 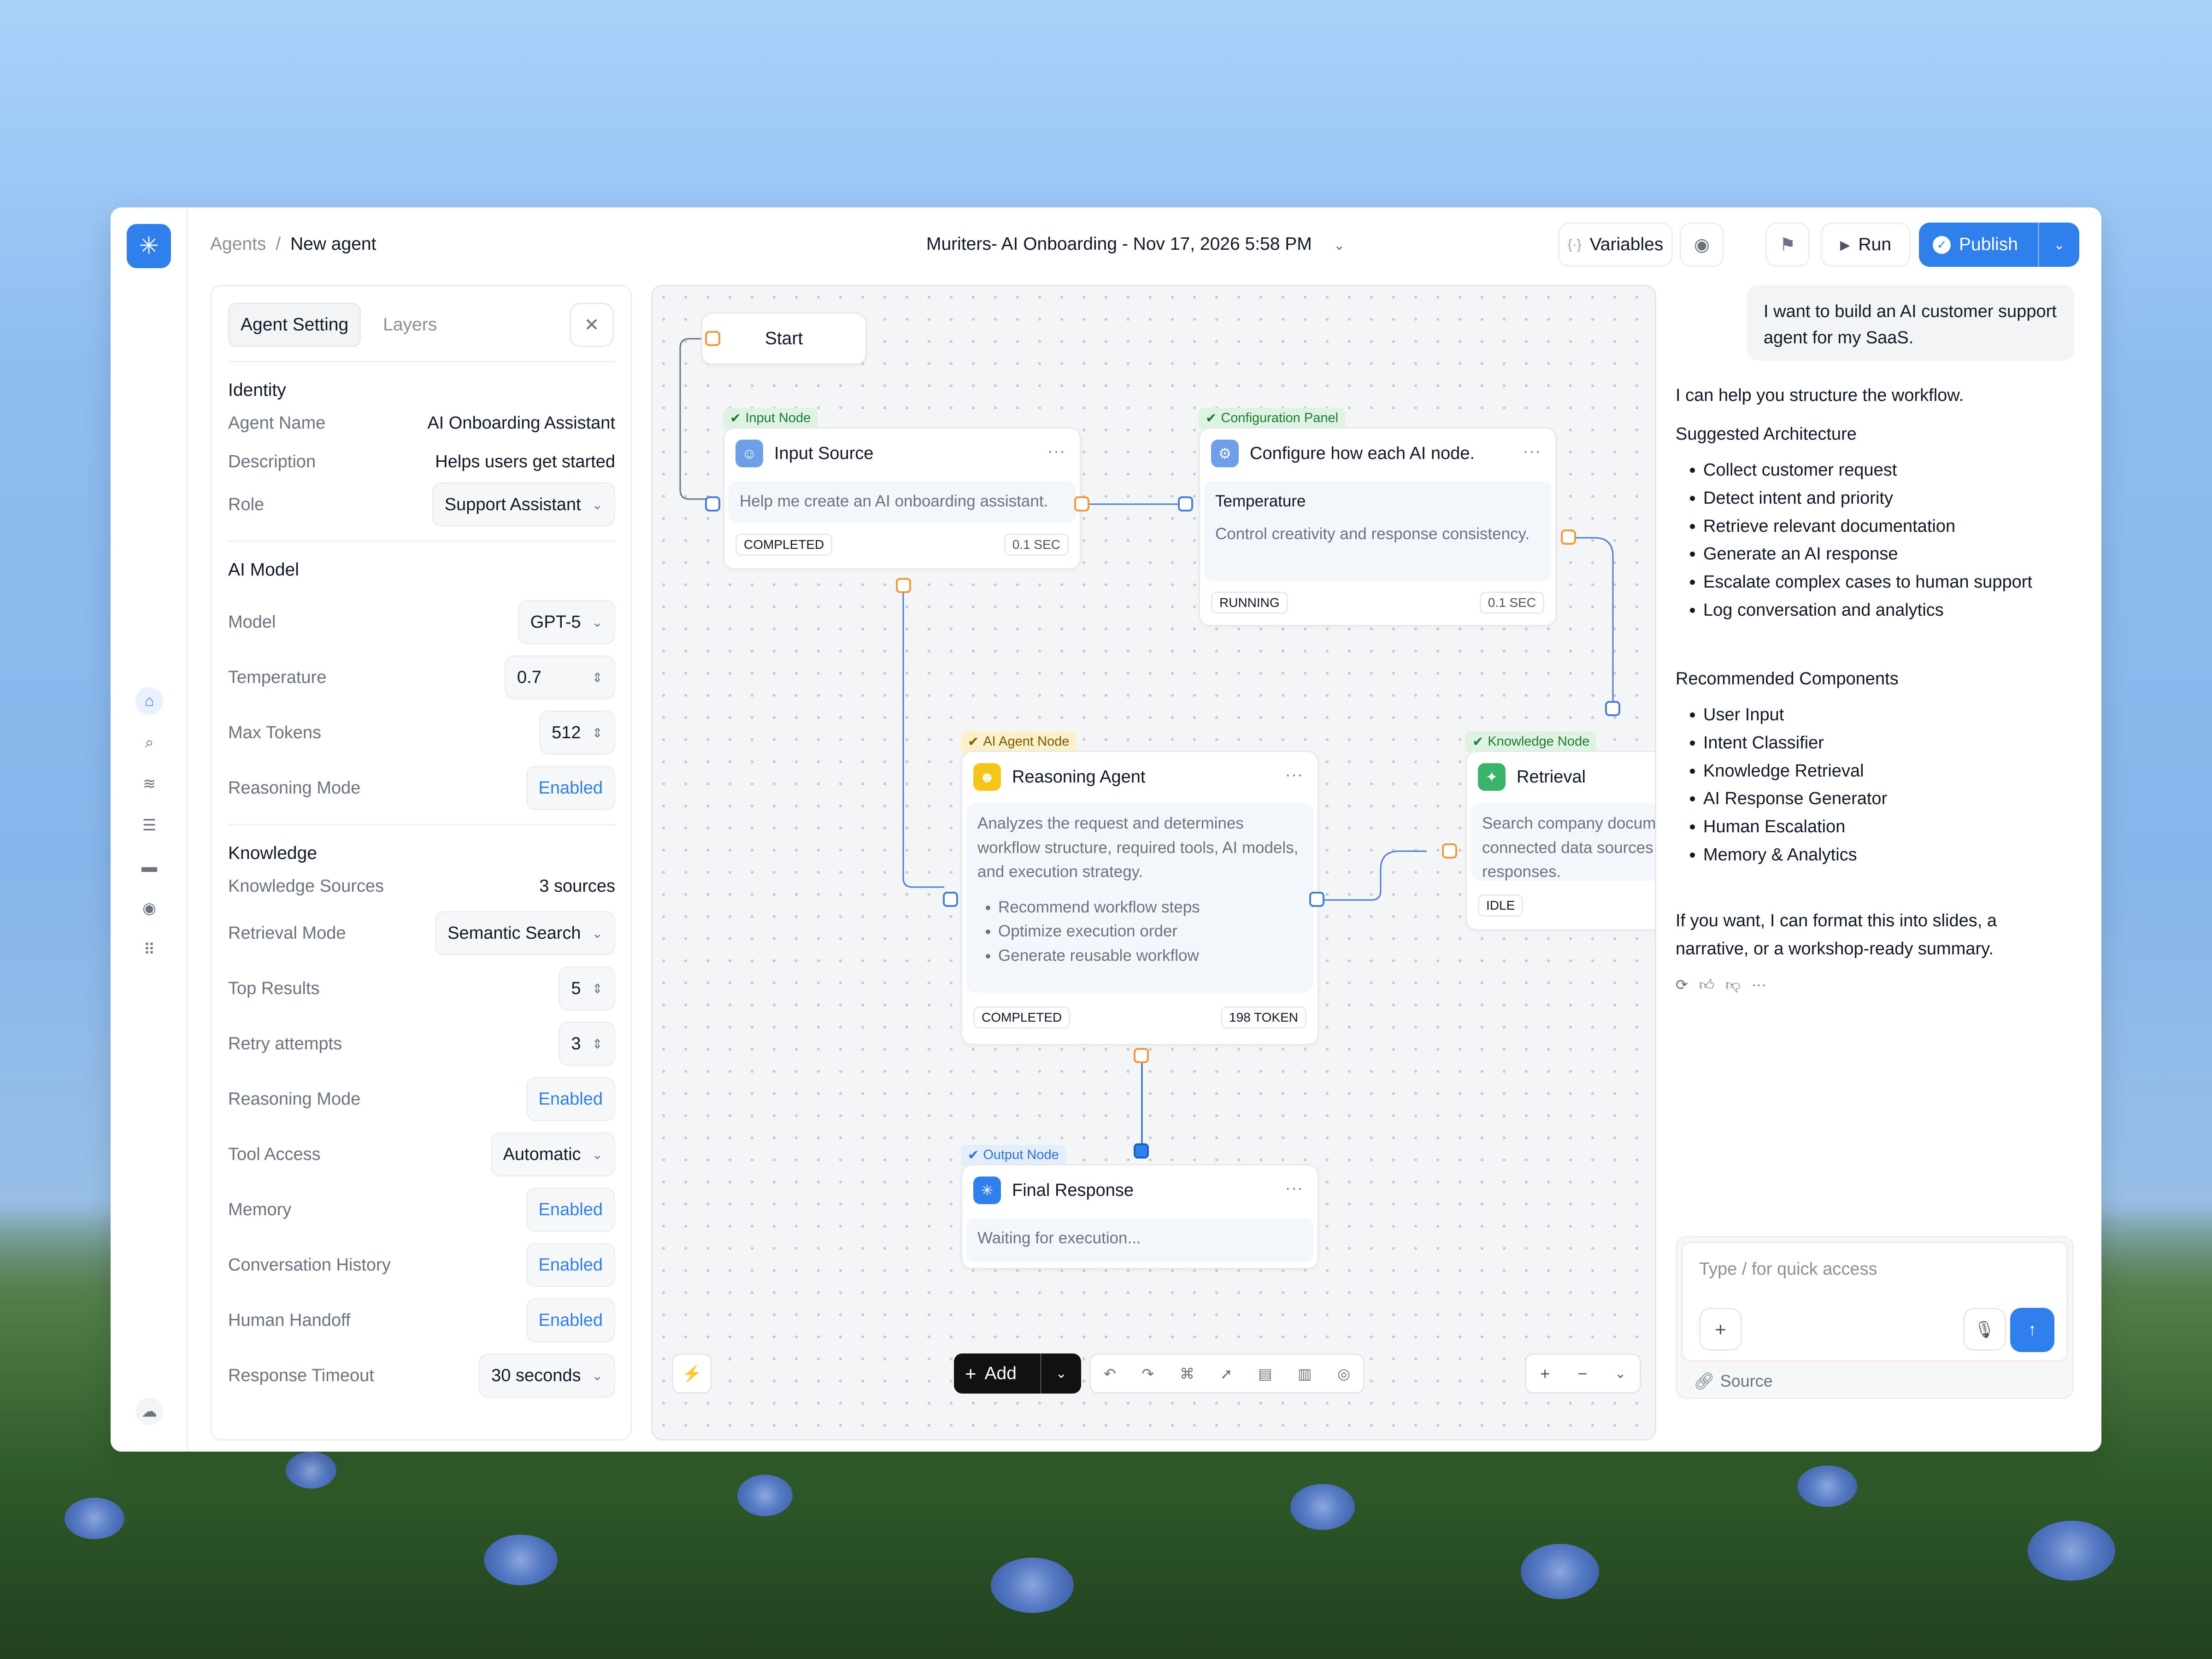 What do you see at coordinates (1053, 1190) in the screenshot?
I see `output-node-header: ✳ Final Response` at bounding box center [1053, 1190].